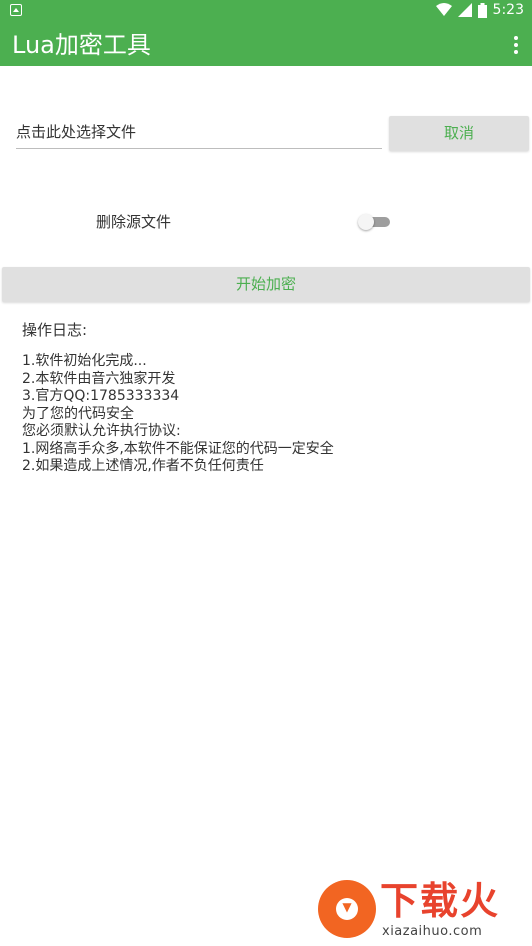 This screenshot has height=946, width=532. What do you see at coordinates (101, 396) in the screenshot?
I see `log-line: 3.官方QQ:1785333334` at bounding box center [101, 396].